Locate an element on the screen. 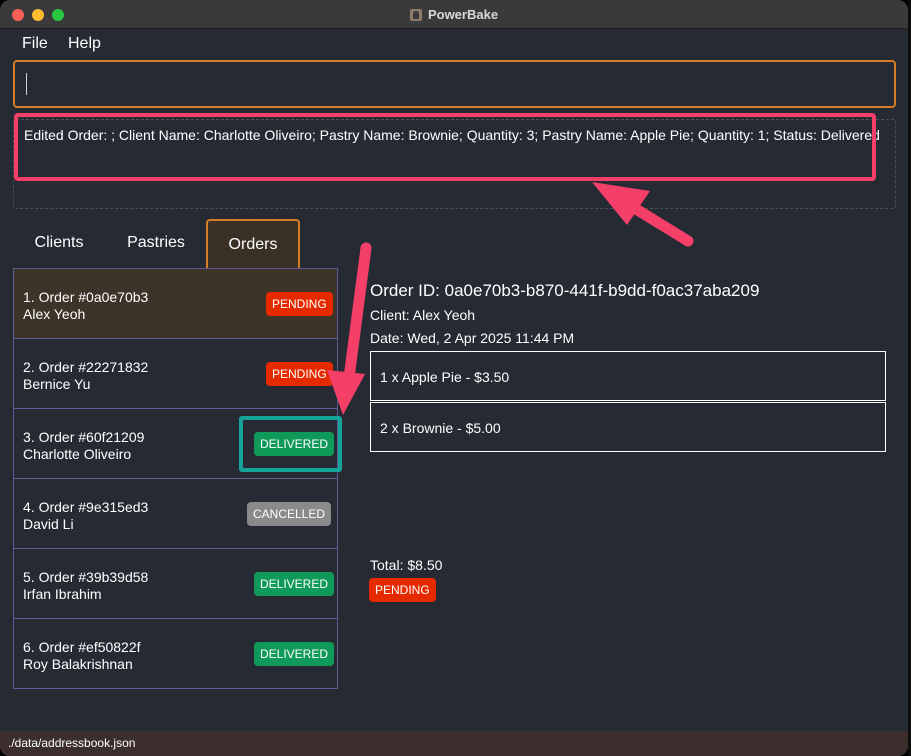  window-title-group: PowerBake is located at coordinates (454, 14).